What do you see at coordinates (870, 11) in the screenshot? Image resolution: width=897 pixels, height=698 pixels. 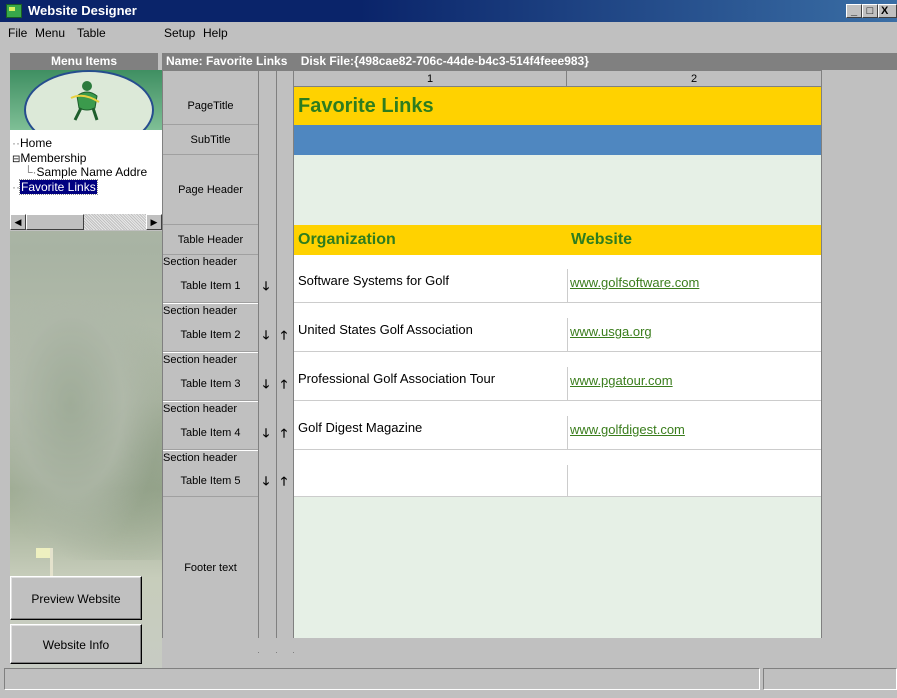 I see `maximize-button: □` at bounding box center [870, 11].